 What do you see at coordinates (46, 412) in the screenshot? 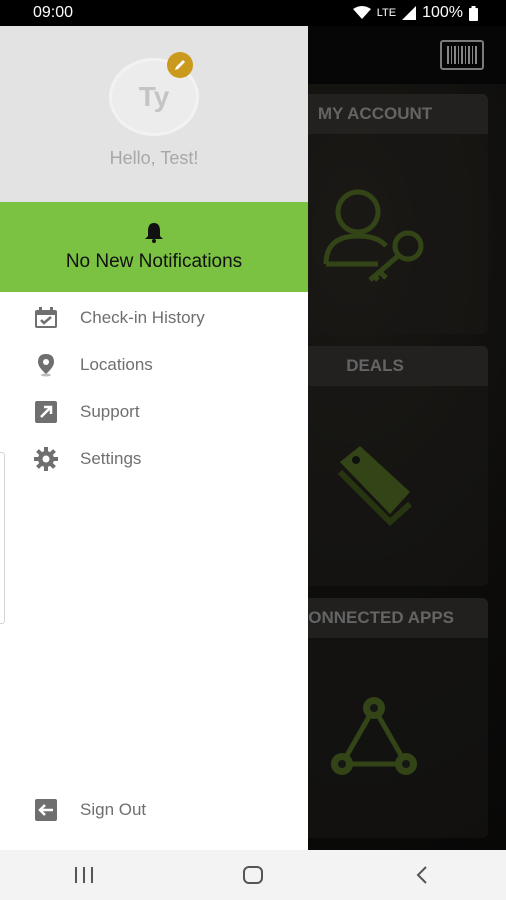
I see `external-link-icon` at bounding box center [46, 412].